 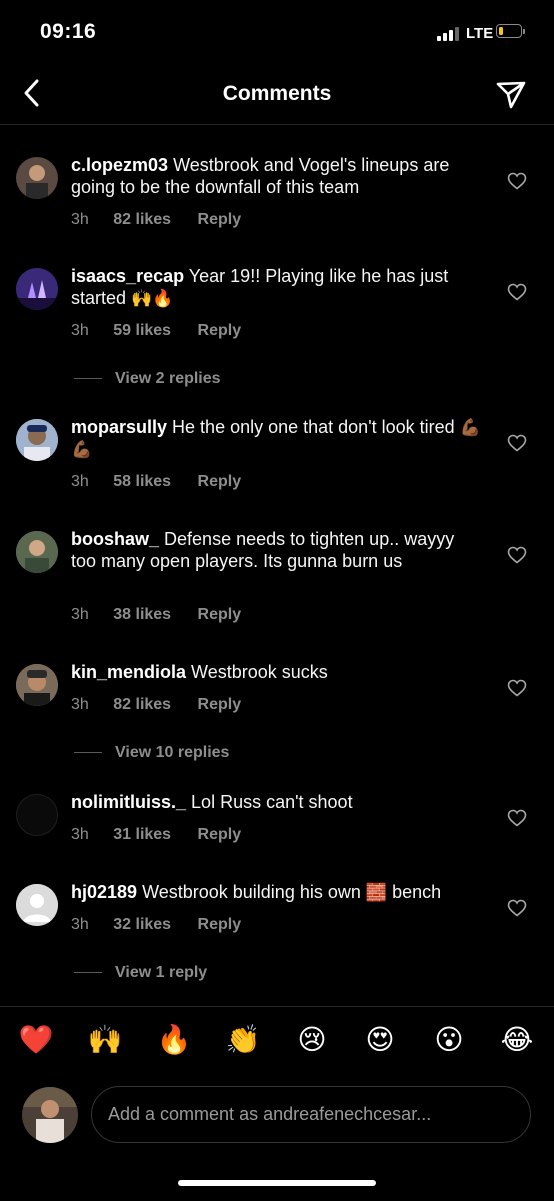 What do you see at coordinates (277, 1183) in the screenshot?
I see `home-indicator` at bounding box center [277, 1183].